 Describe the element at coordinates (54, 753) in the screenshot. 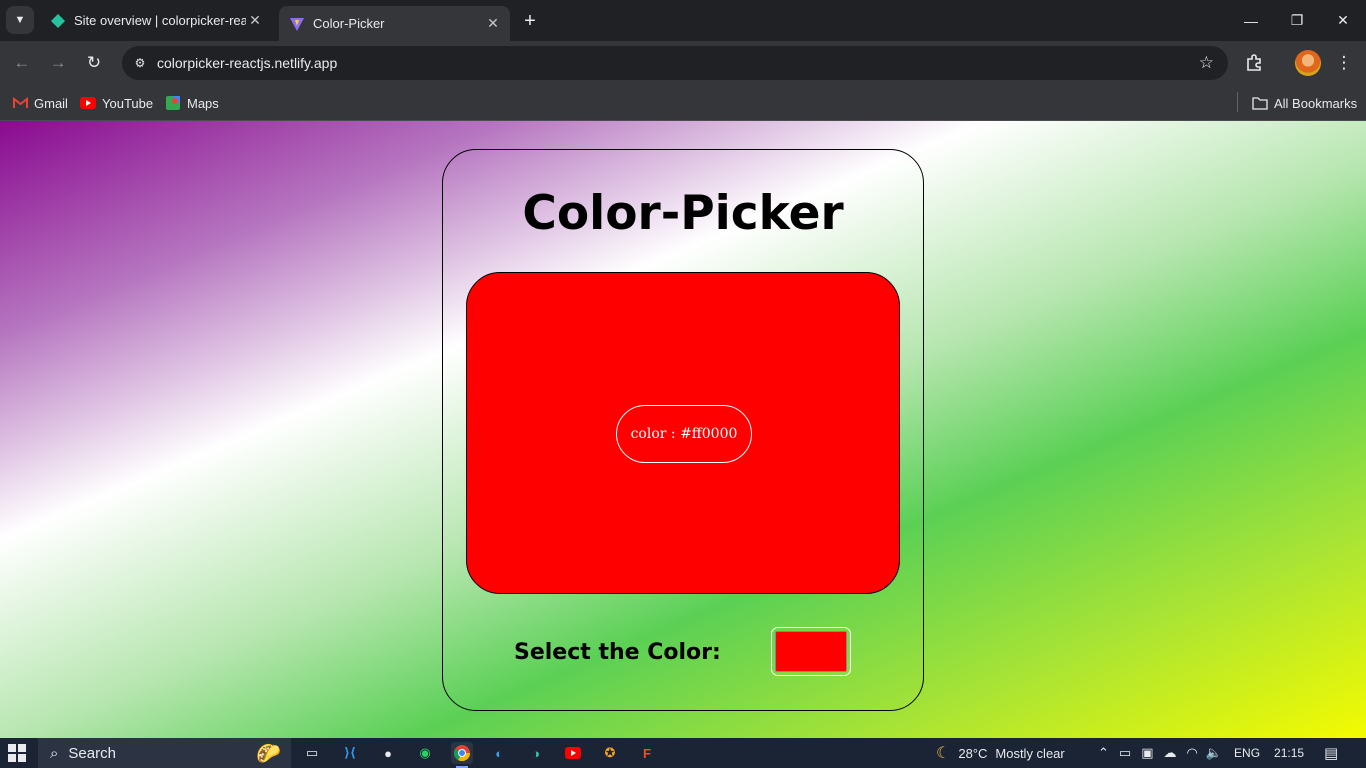

I see `search-icon: ⌕` at that location.